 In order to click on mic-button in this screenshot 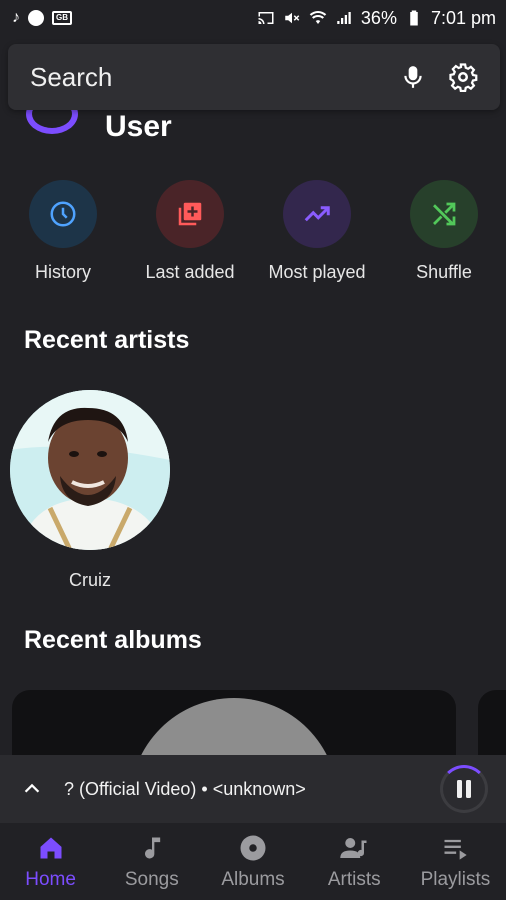, I will do `click(413, 77)`.